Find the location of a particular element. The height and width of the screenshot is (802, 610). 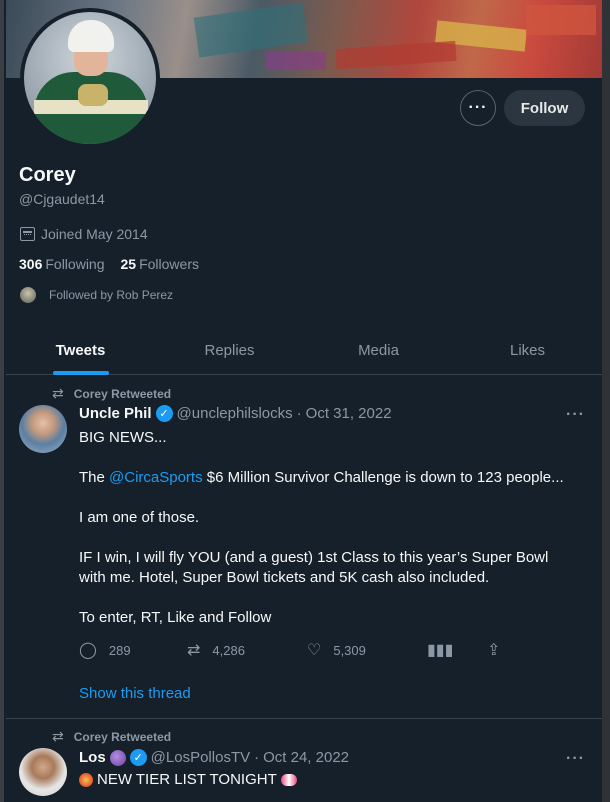

like-count: 5,309 is located at coordinates (349, 650).